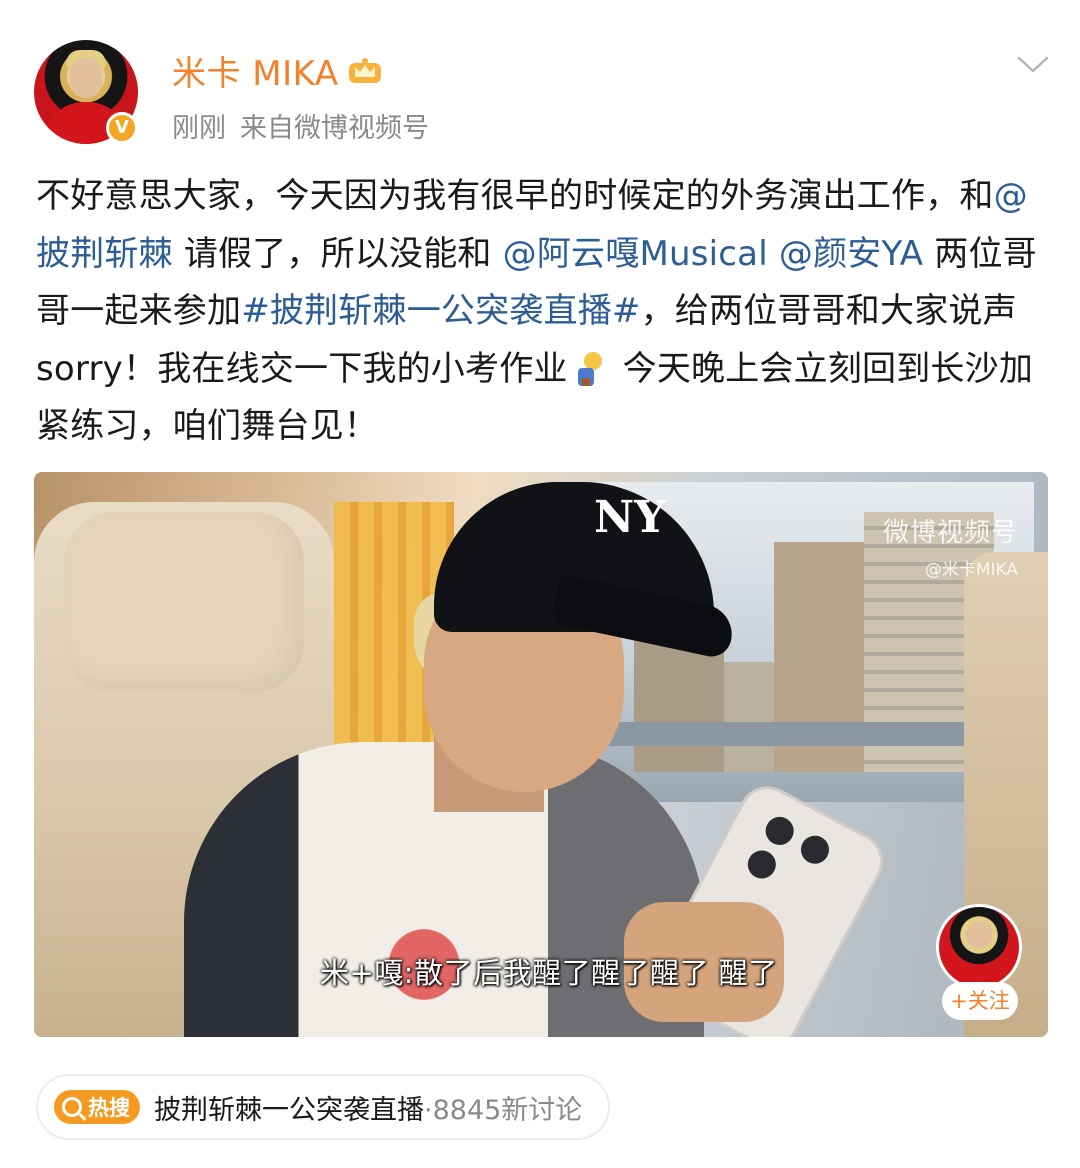  I want to click on hot-search-badge: 热搜, so click(97, 1107).